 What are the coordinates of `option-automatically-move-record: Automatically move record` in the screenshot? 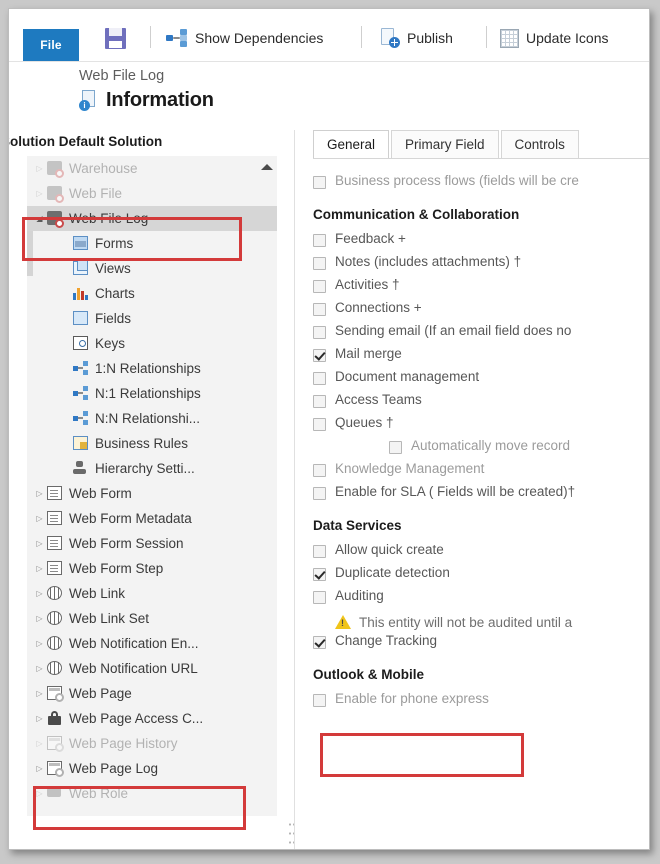 It's located at (481, 449).